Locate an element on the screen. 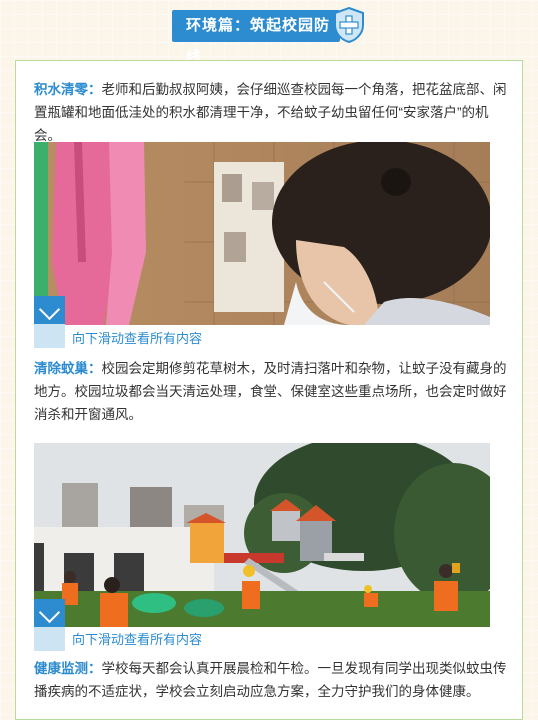 The height and width of the screenshot is (720, 538). section-title: 环境篇：筑起校园防线 is located at coordinates (256, 38).